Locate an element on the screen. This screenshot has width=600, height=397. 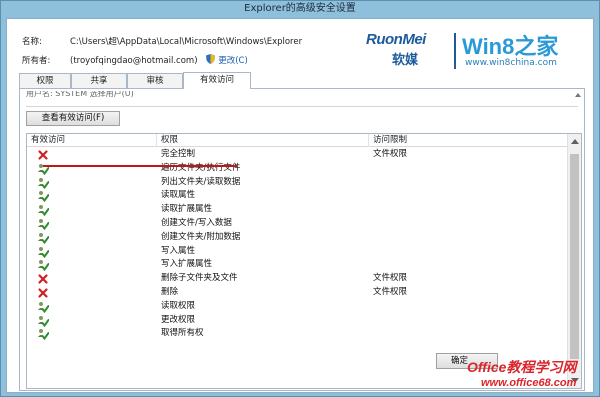
permission-name: 取得所有权 is located at coordinates (182, 333).